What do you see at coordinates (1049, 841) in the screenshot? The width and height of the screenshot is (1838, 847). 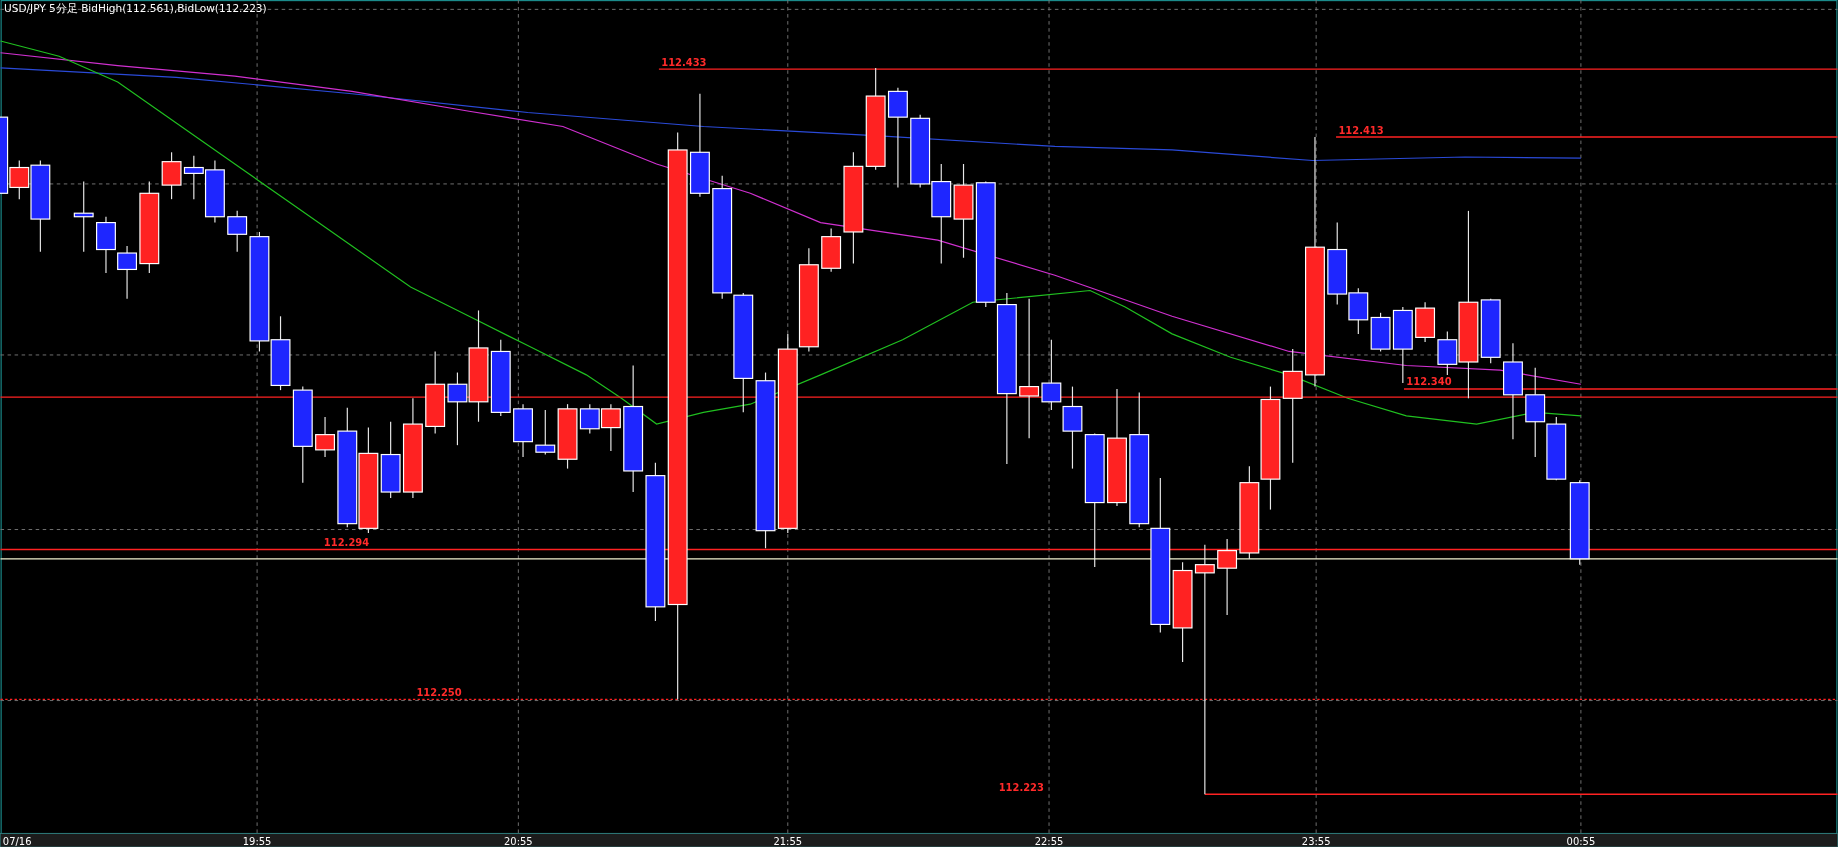 I see `time-label: 22:55` at bounding box center [1049, 841].